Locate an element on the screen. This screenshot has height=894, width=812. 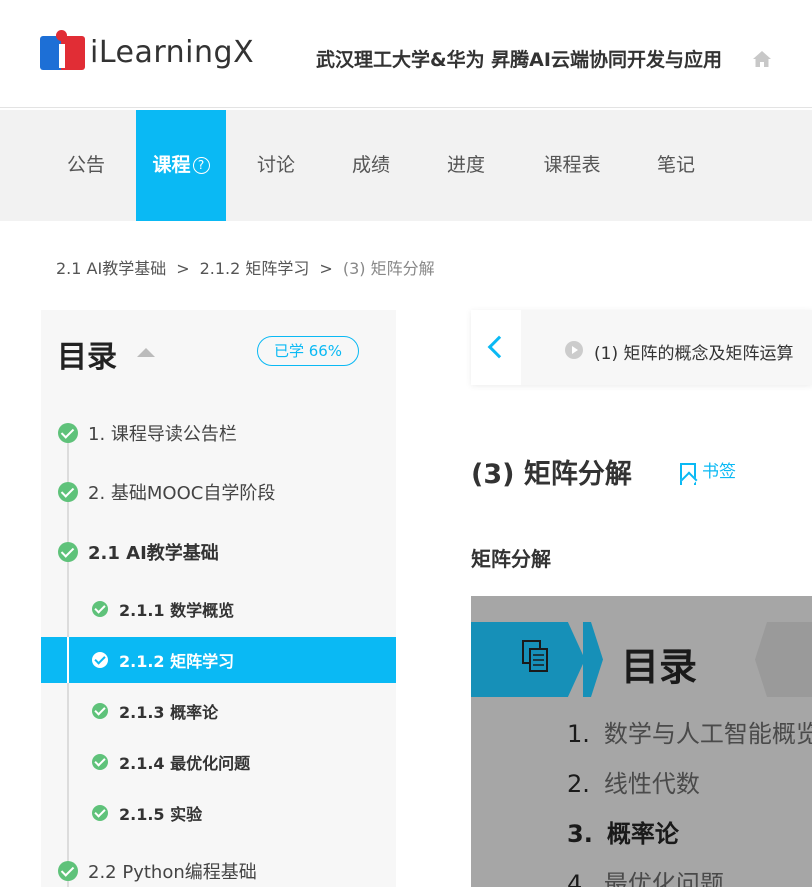
course-title: 武汉理工大学&华为 昇腾AI云端协同开发与应用 is located at coordinates (519, 60).